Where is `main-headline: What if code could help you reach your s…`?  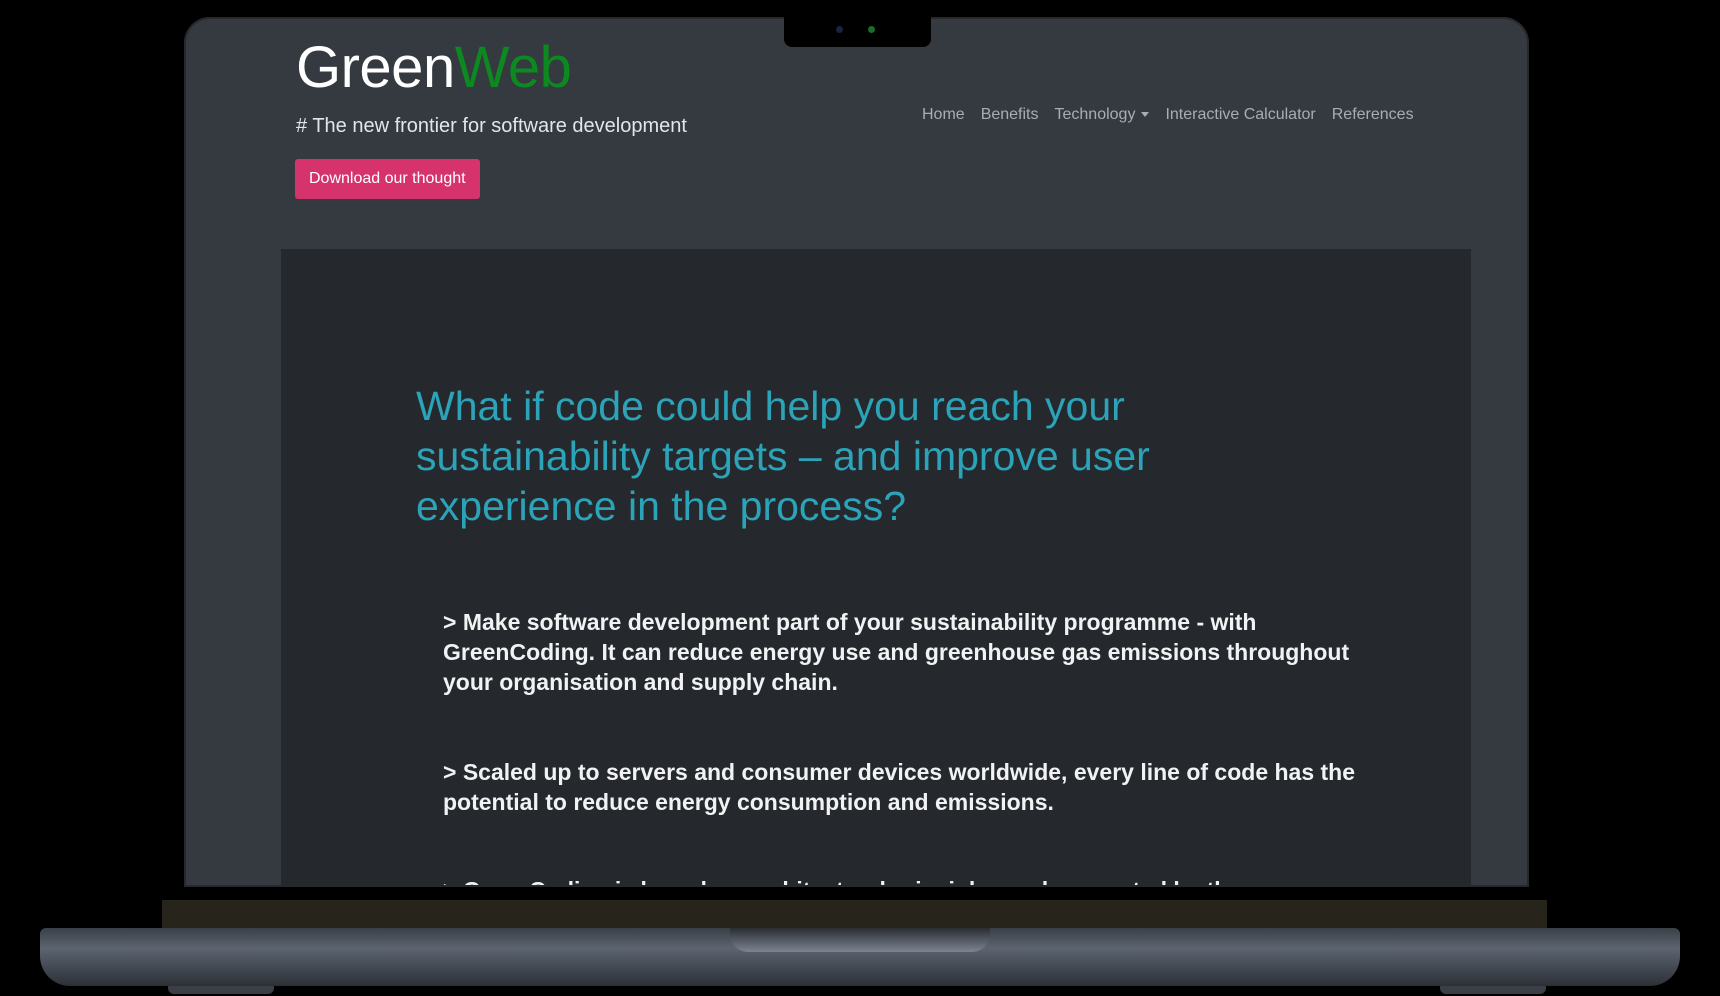 main-headline: What if code could help you reach your s… is located at coordinates (783, 456).